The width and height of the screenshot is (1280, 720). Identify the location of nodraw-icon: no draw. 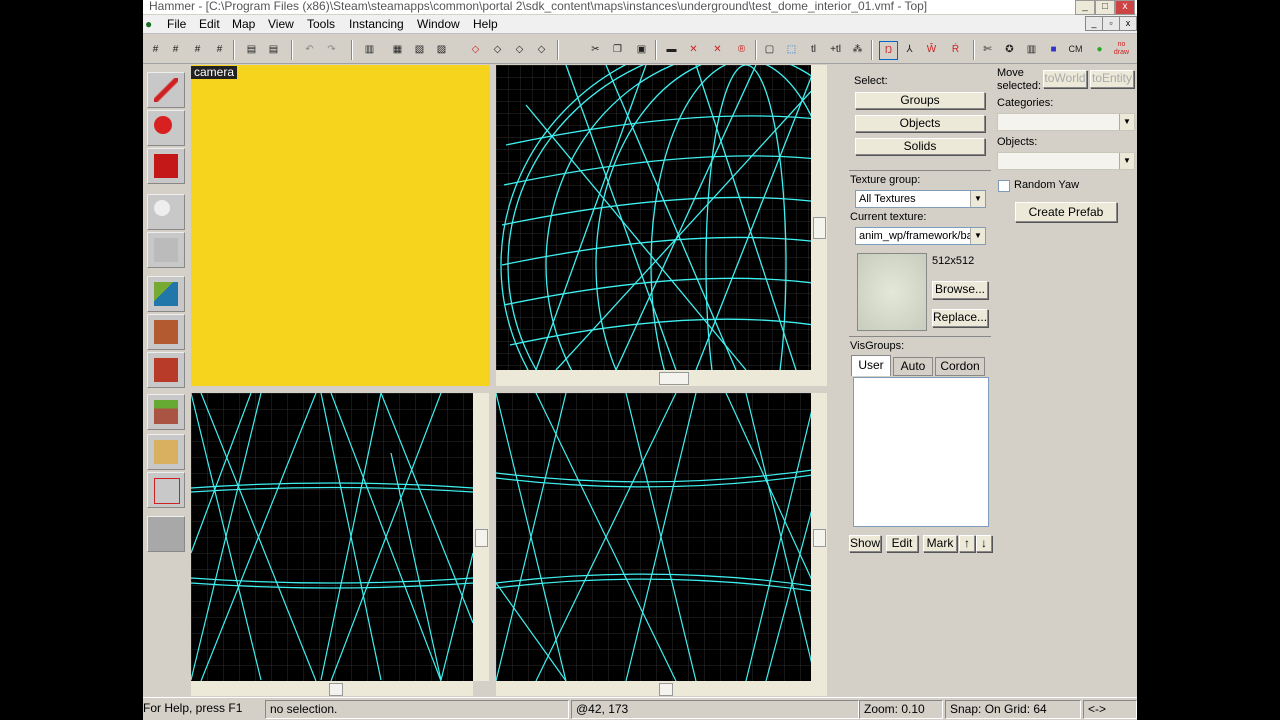
(1121, 49).